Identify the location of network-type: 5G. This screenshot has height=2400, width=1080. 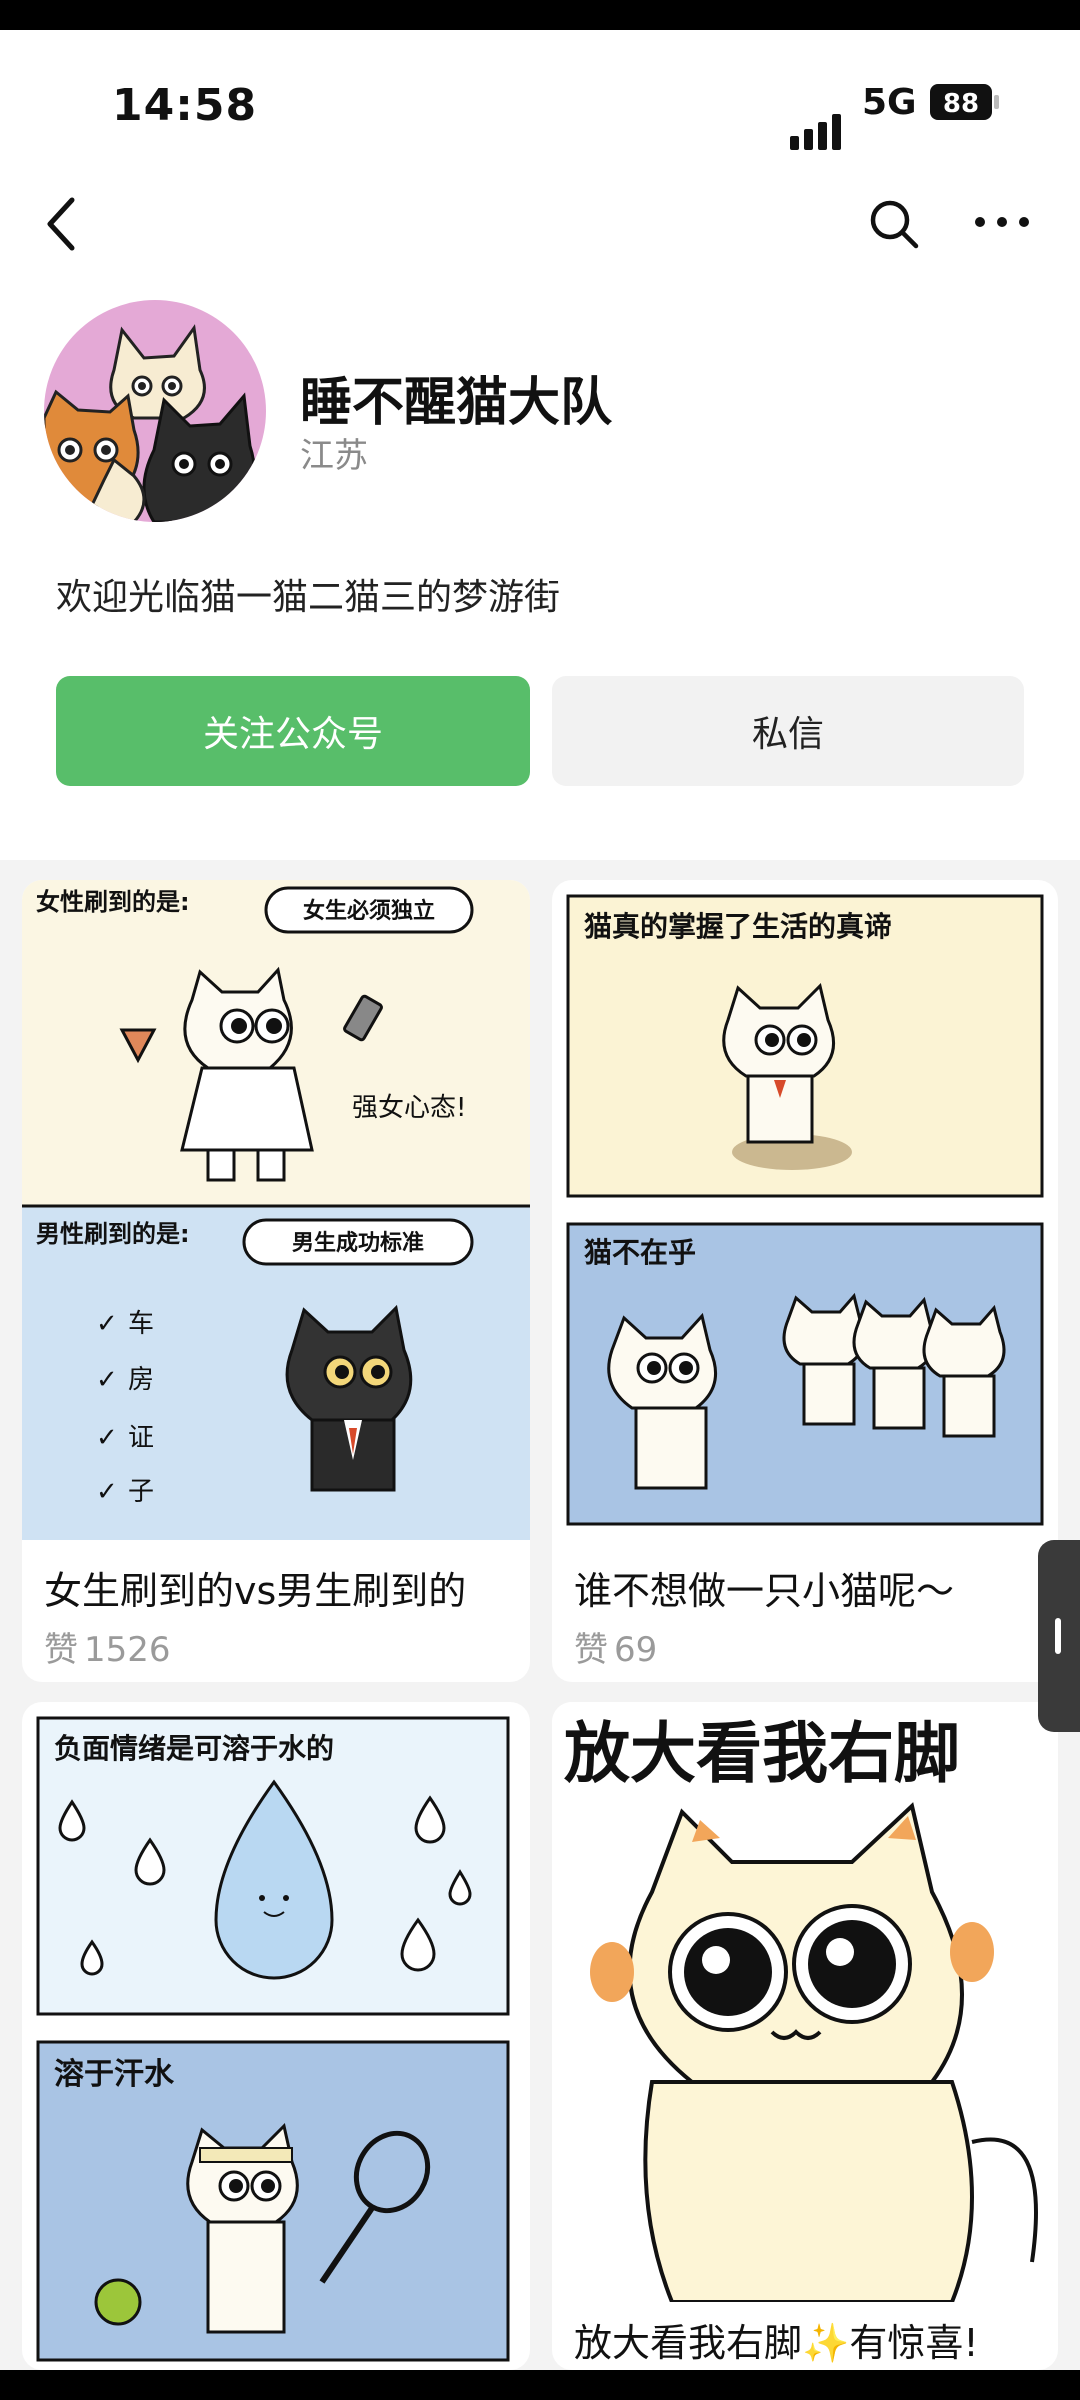
(889, 102).